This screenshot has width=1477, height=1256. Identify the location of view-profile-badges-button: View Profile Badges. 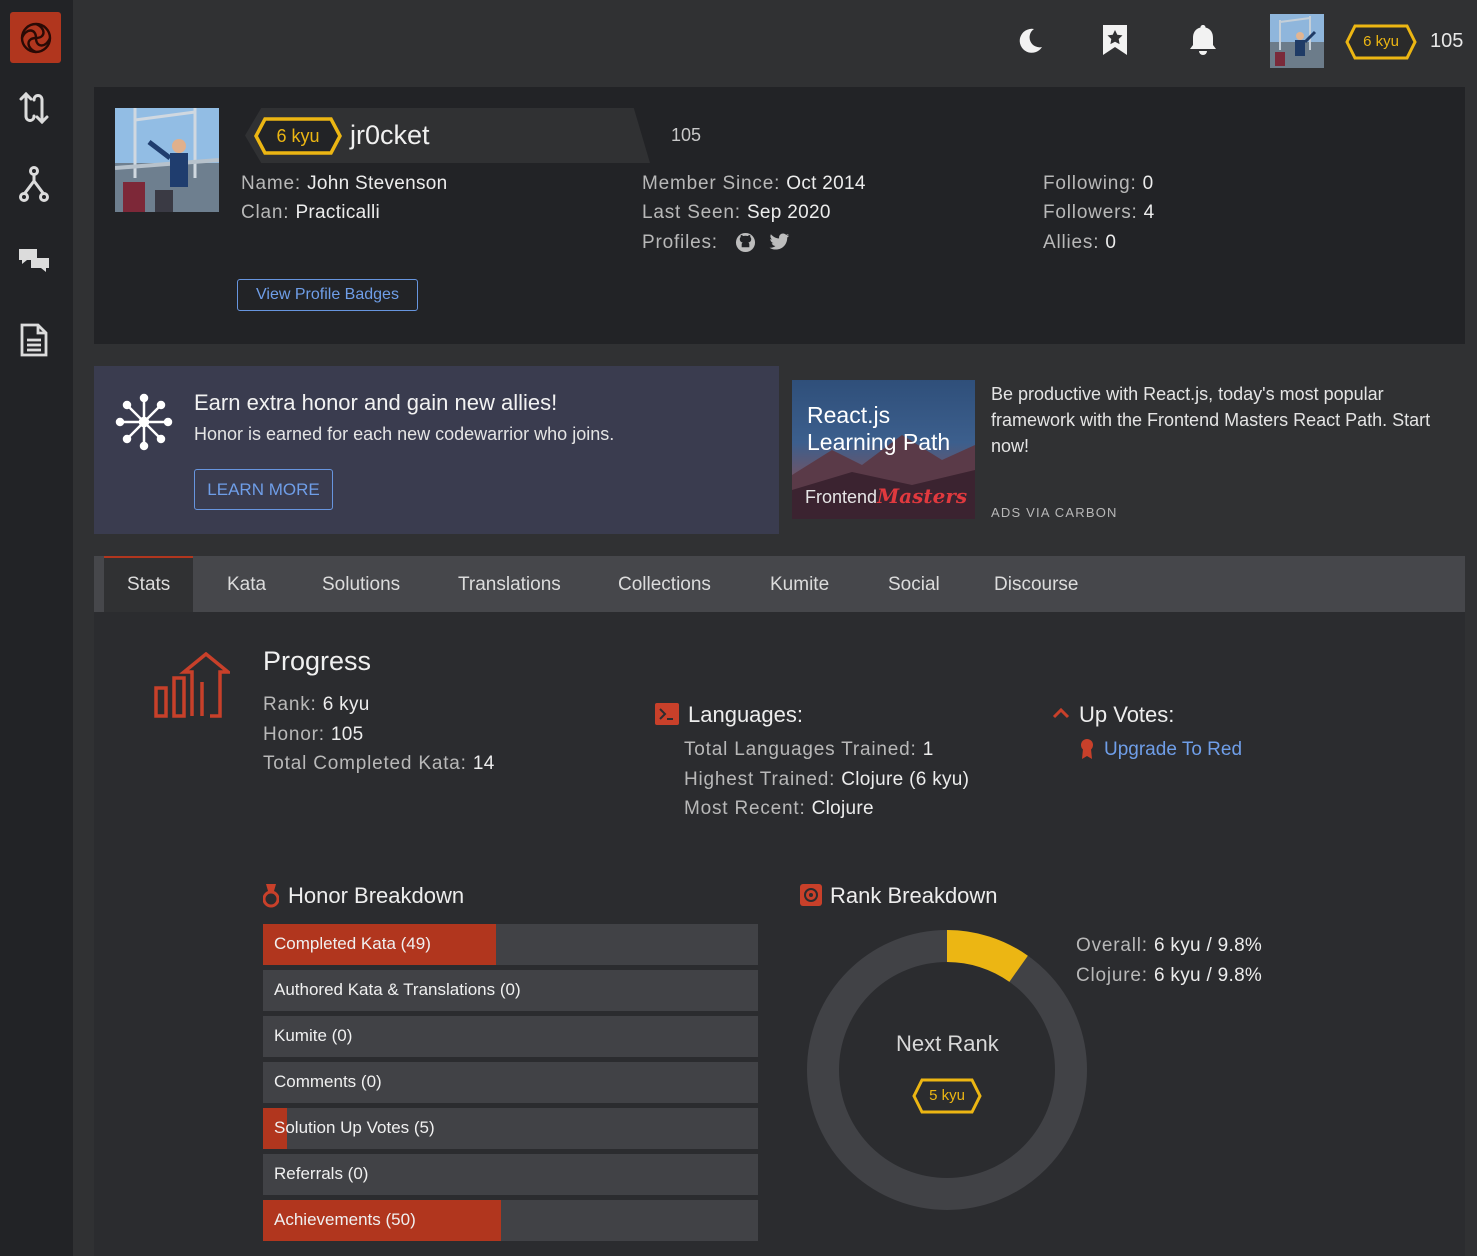
(327, 295).